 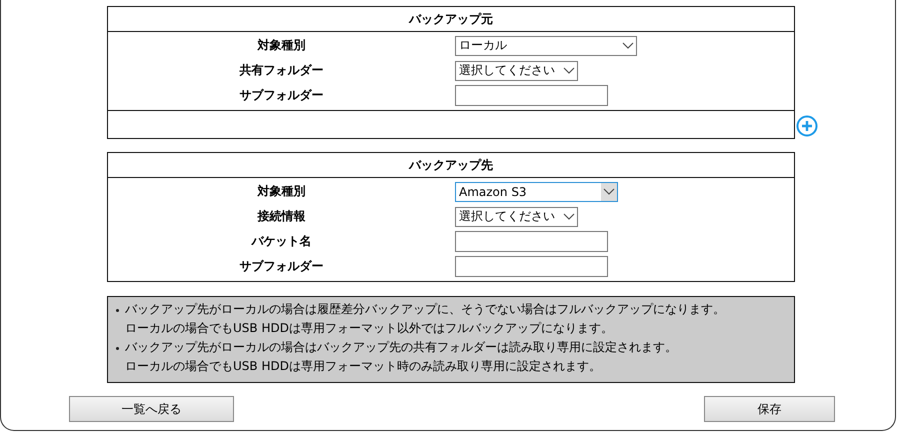 I want to click on dropdown: ローカル, so click(x=546, y=46).